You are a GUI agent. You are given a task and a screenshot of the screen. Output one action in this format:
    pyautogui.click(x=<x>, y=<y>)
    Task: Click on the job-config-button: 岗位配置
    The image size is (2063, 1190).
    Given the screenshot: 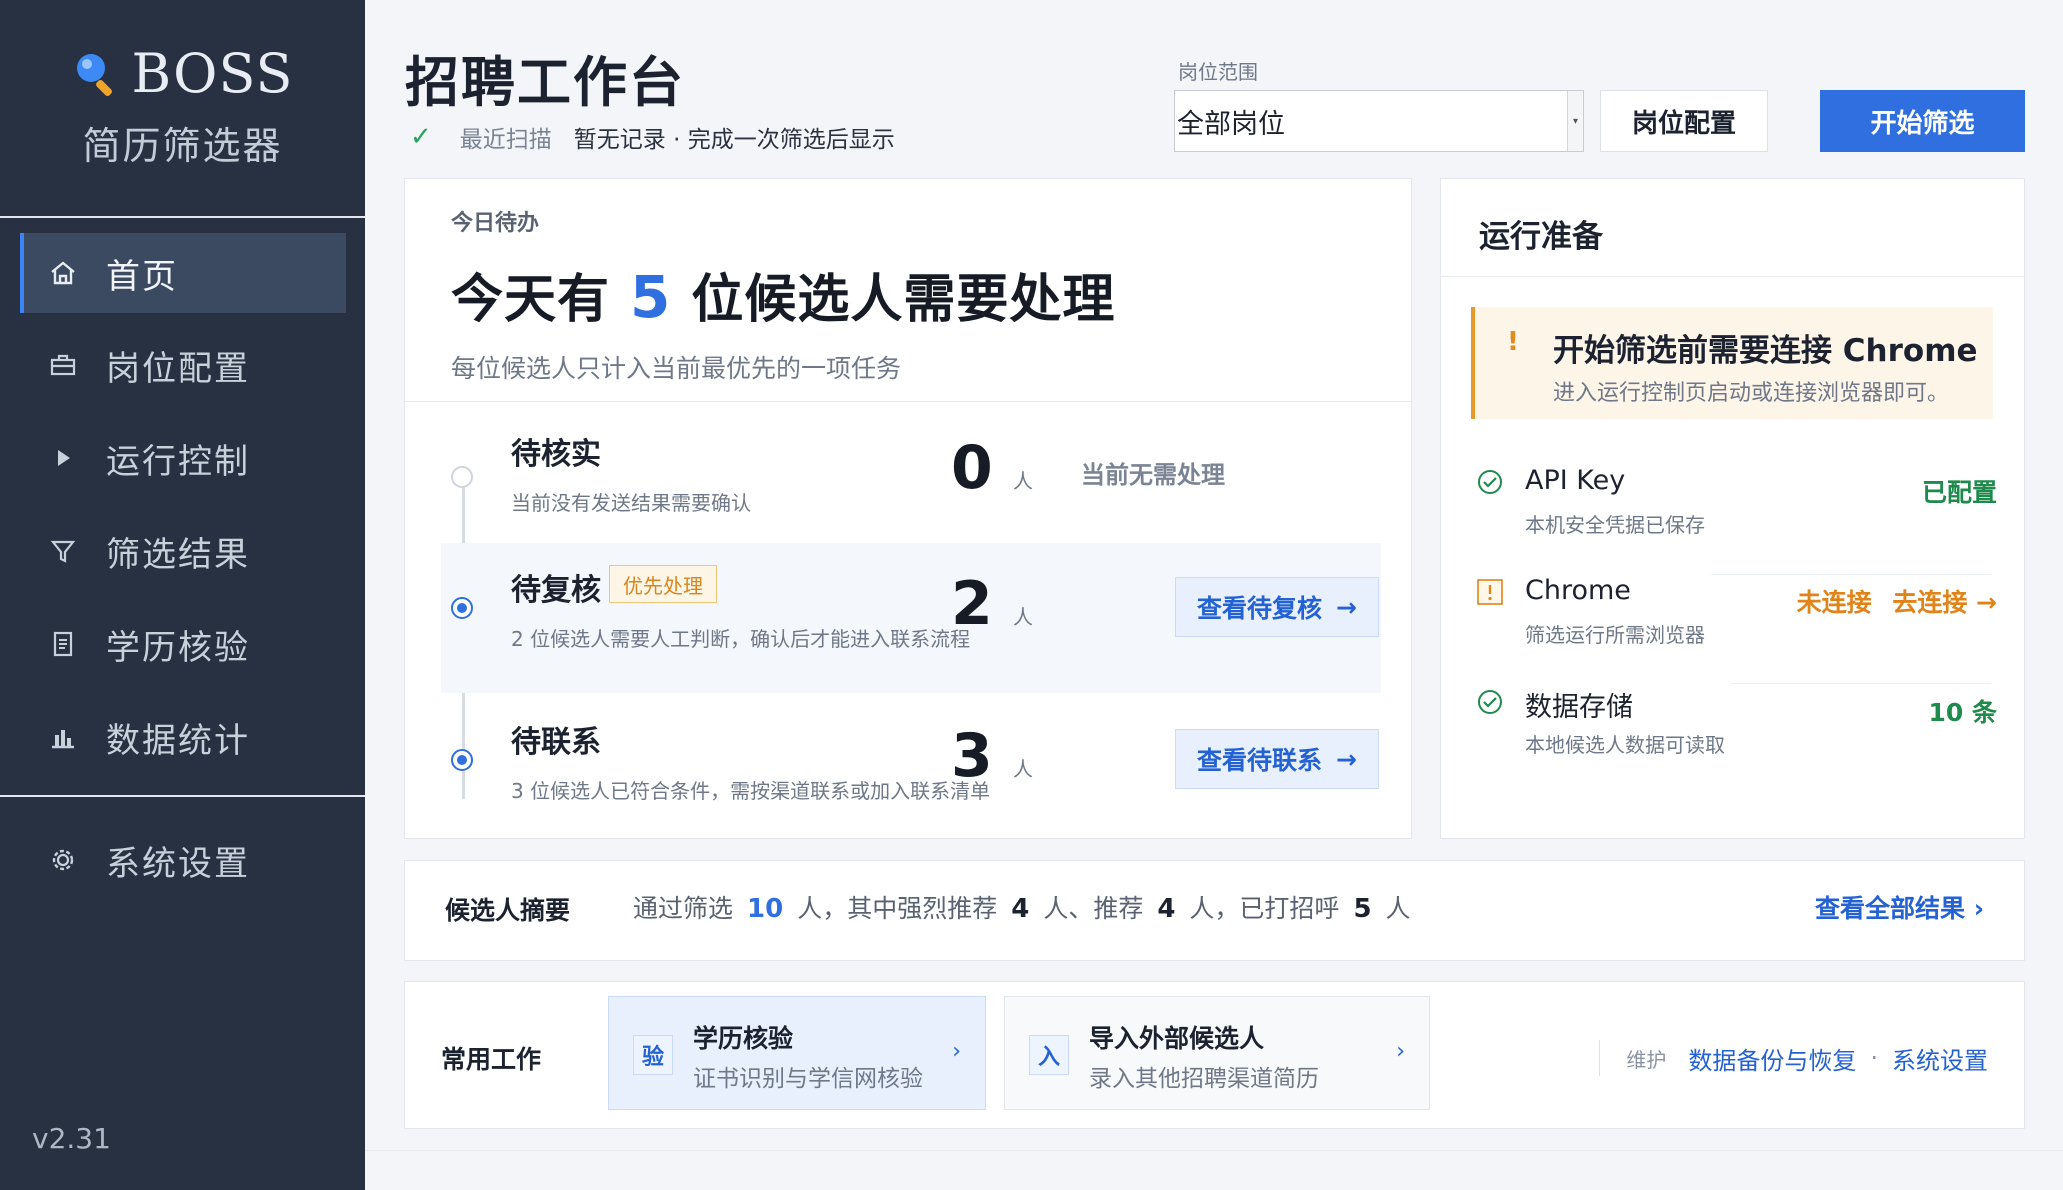 What is the action you would take?
    pyautogui.click(x=1684, y=121)
    